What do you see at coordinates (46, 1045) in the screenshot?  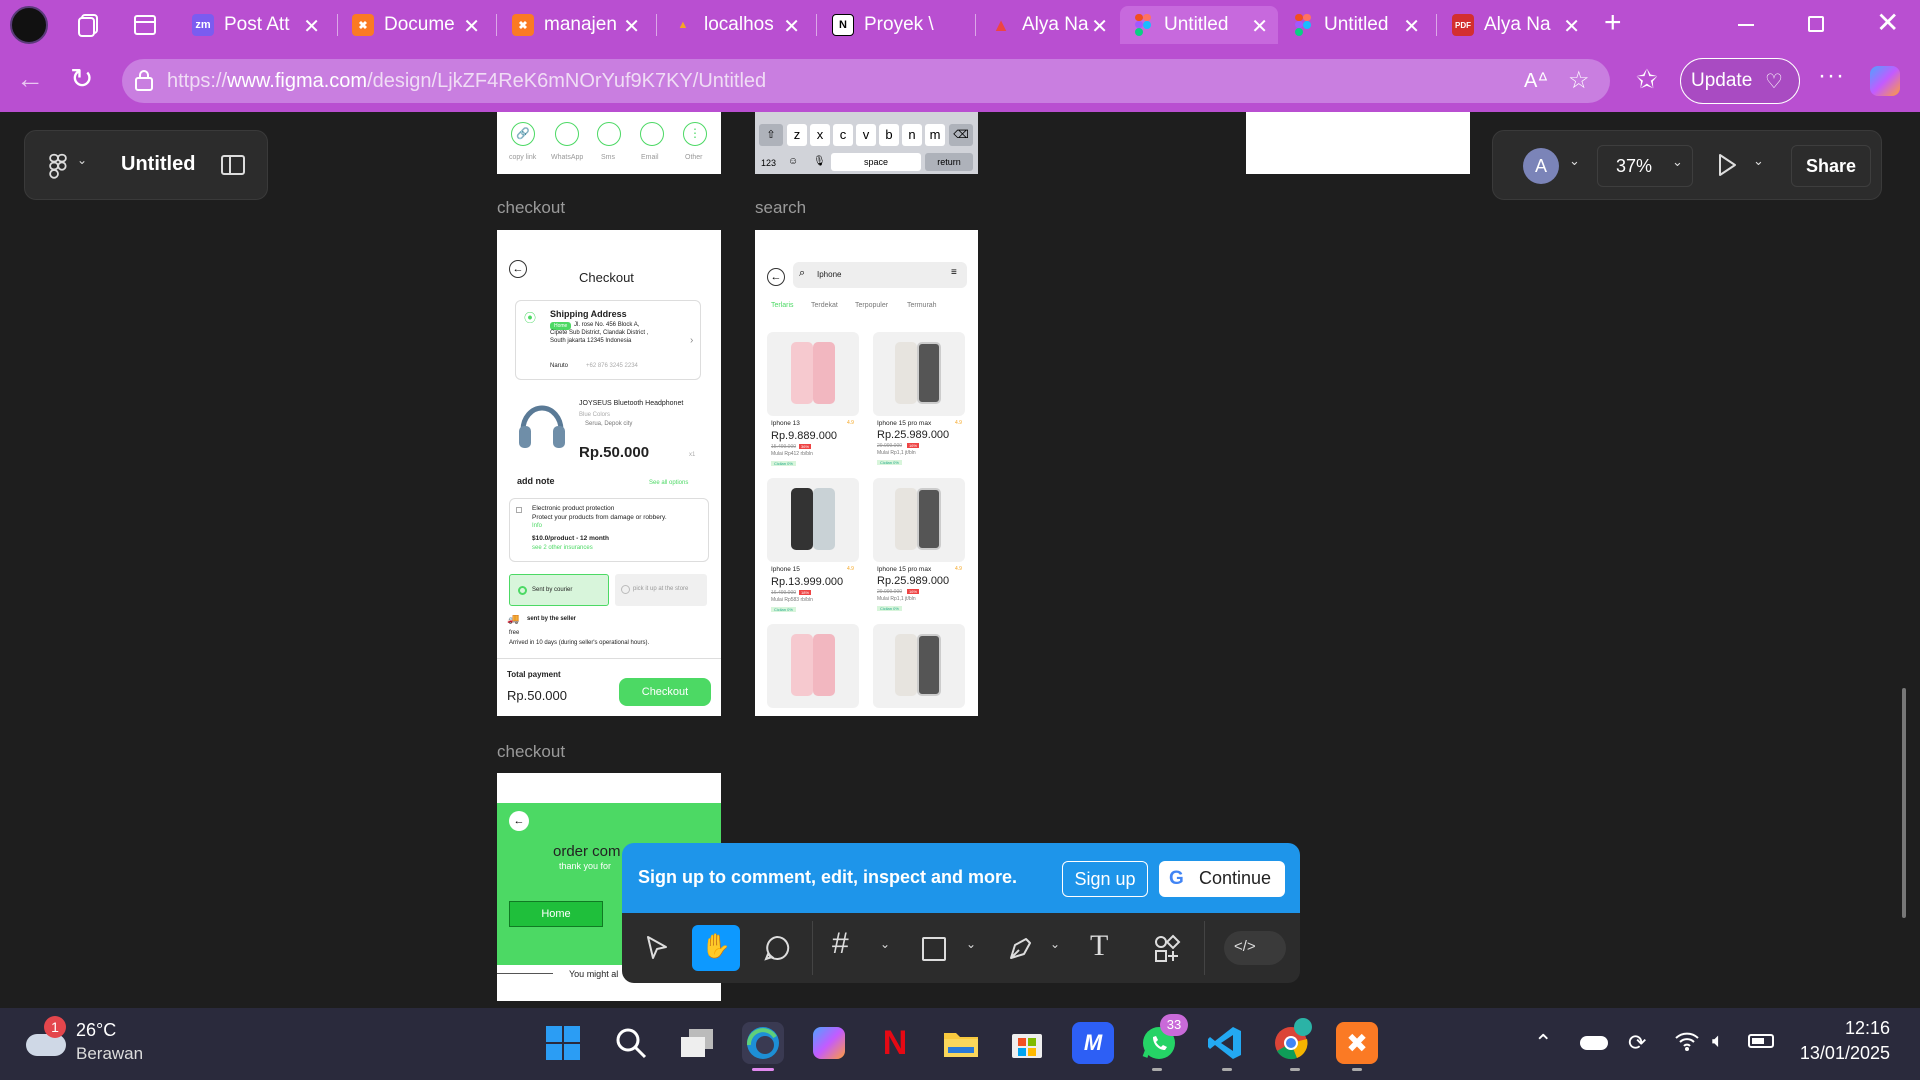 I see `cloud-icon` at bounding box center [46, 1045].